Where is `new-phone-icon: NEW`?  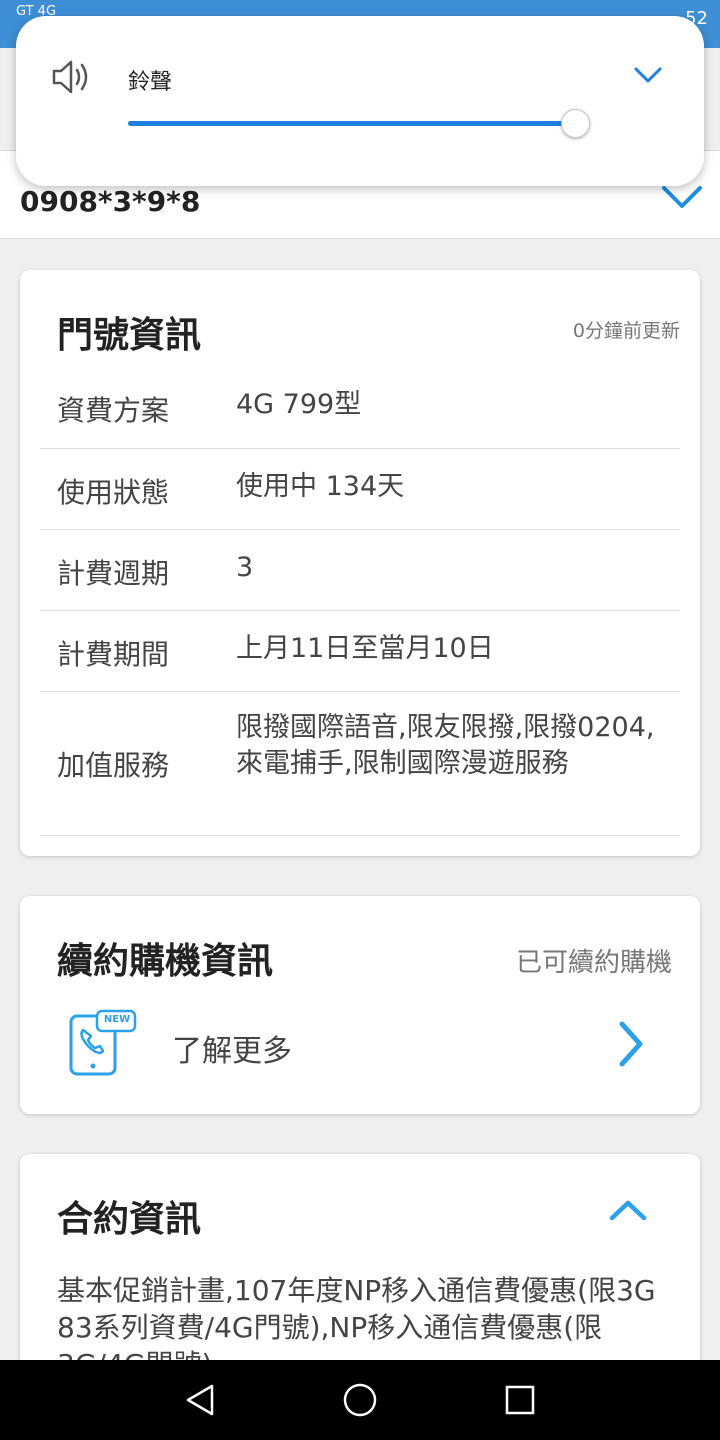 new-phone-icon: NEW is located at coordinates (102, 1045).